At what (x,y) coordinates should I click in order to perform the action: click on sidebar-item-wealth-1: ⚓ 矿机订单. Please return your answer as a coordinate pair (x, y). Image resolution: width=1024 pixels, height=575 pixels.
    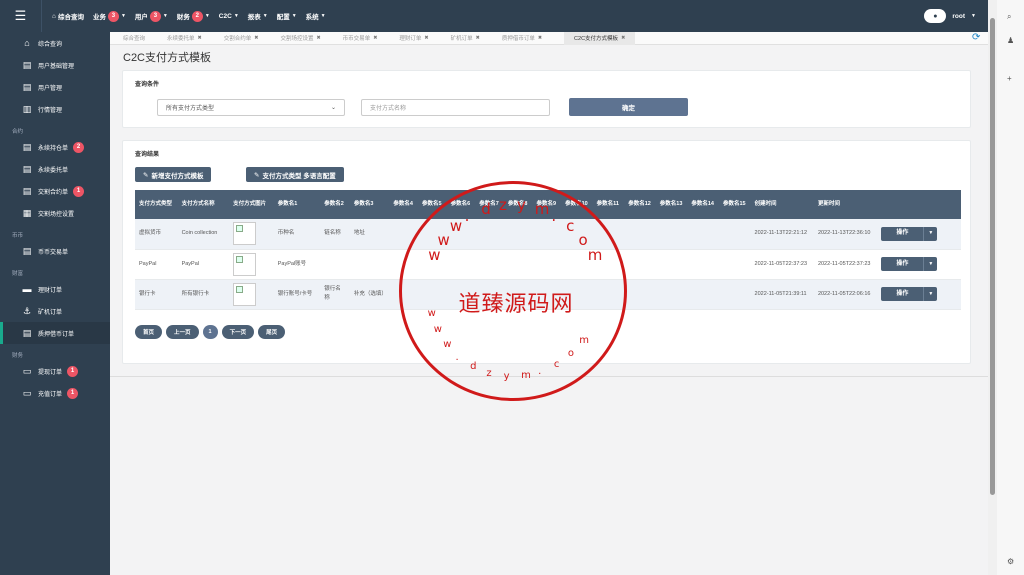
    Looking at the image, I should click on (55, 311).